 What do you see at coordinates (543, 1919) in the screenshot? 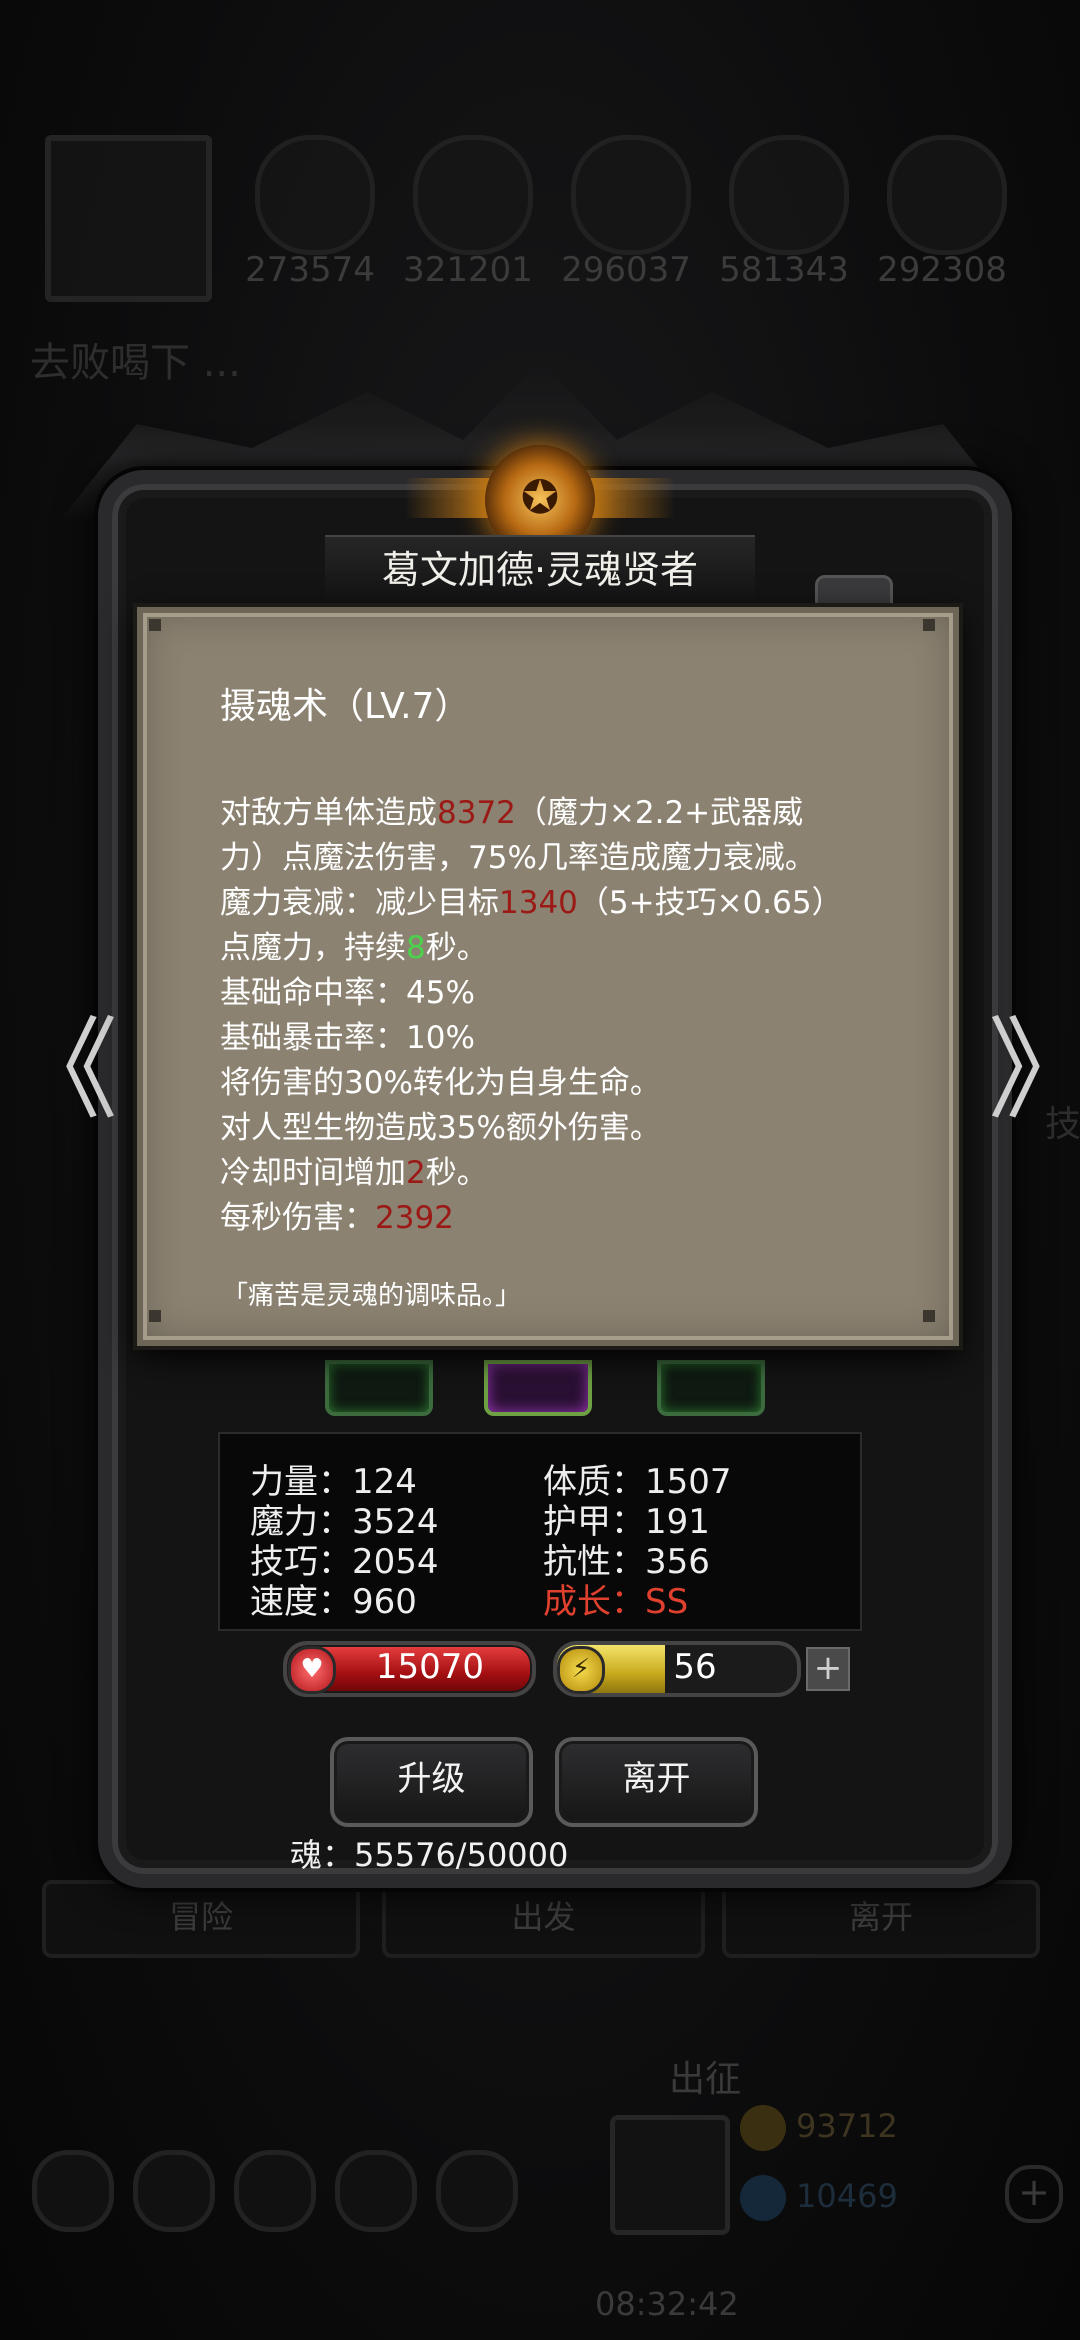
I see `tab-depart: 出发` at bounding box center [543, 1919].